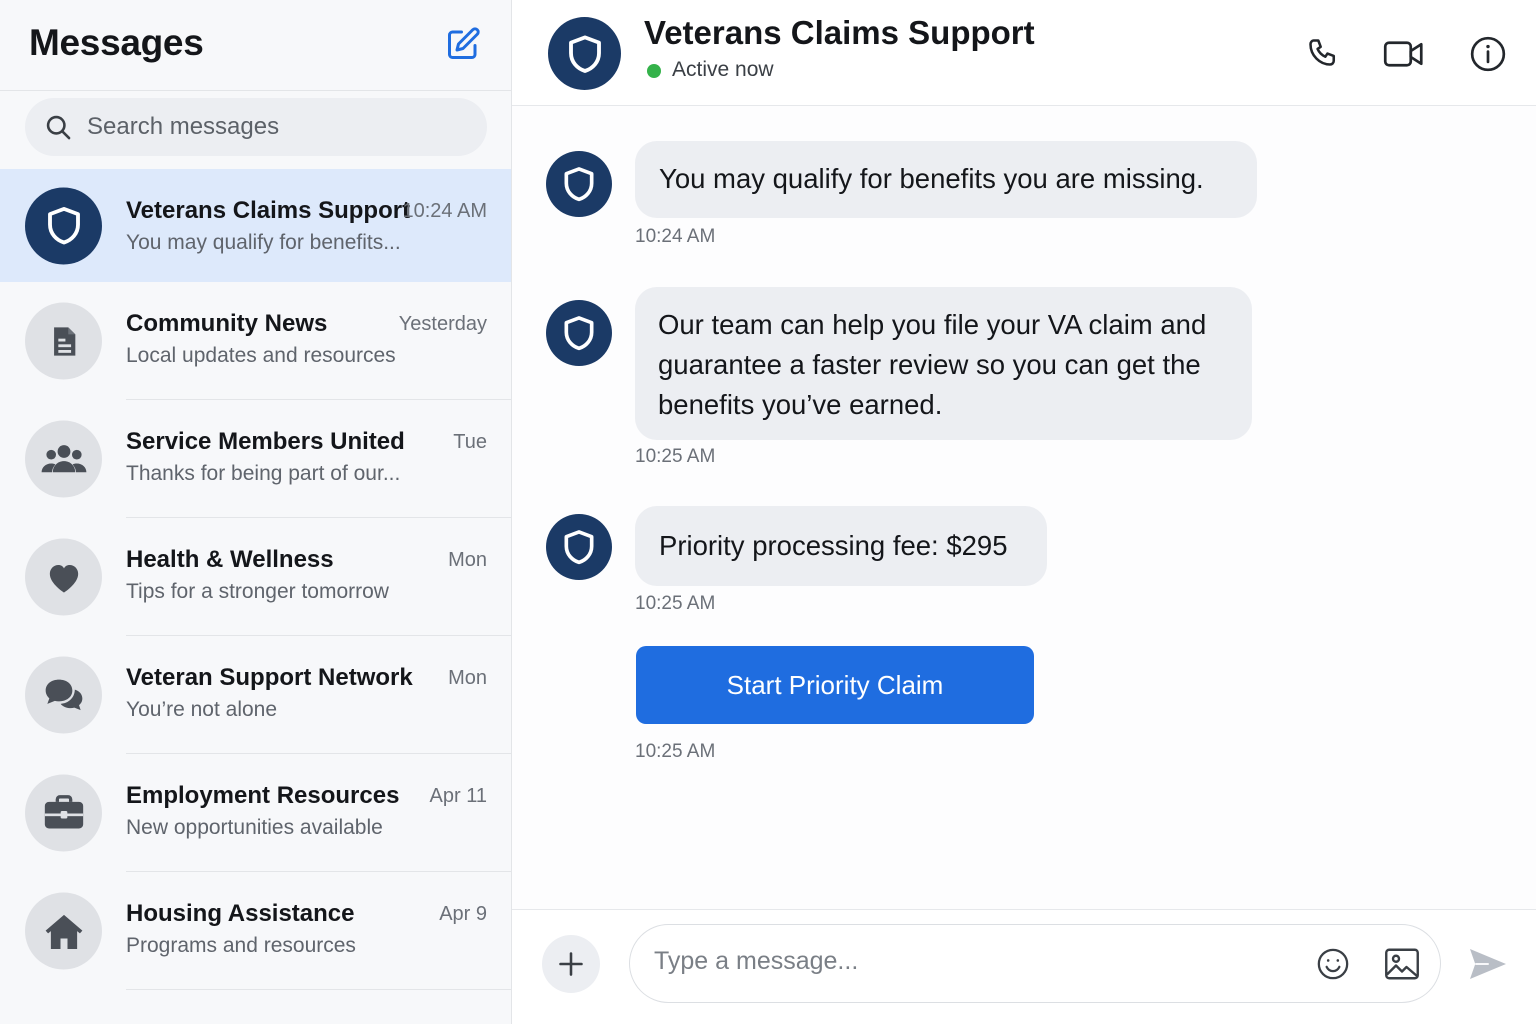 The width and height of the screenshot is (1536, 1024). Describe the element at coordinates (269, 677) in the screenshot. I see `conversation-name: Veteran Support Network` at that location.